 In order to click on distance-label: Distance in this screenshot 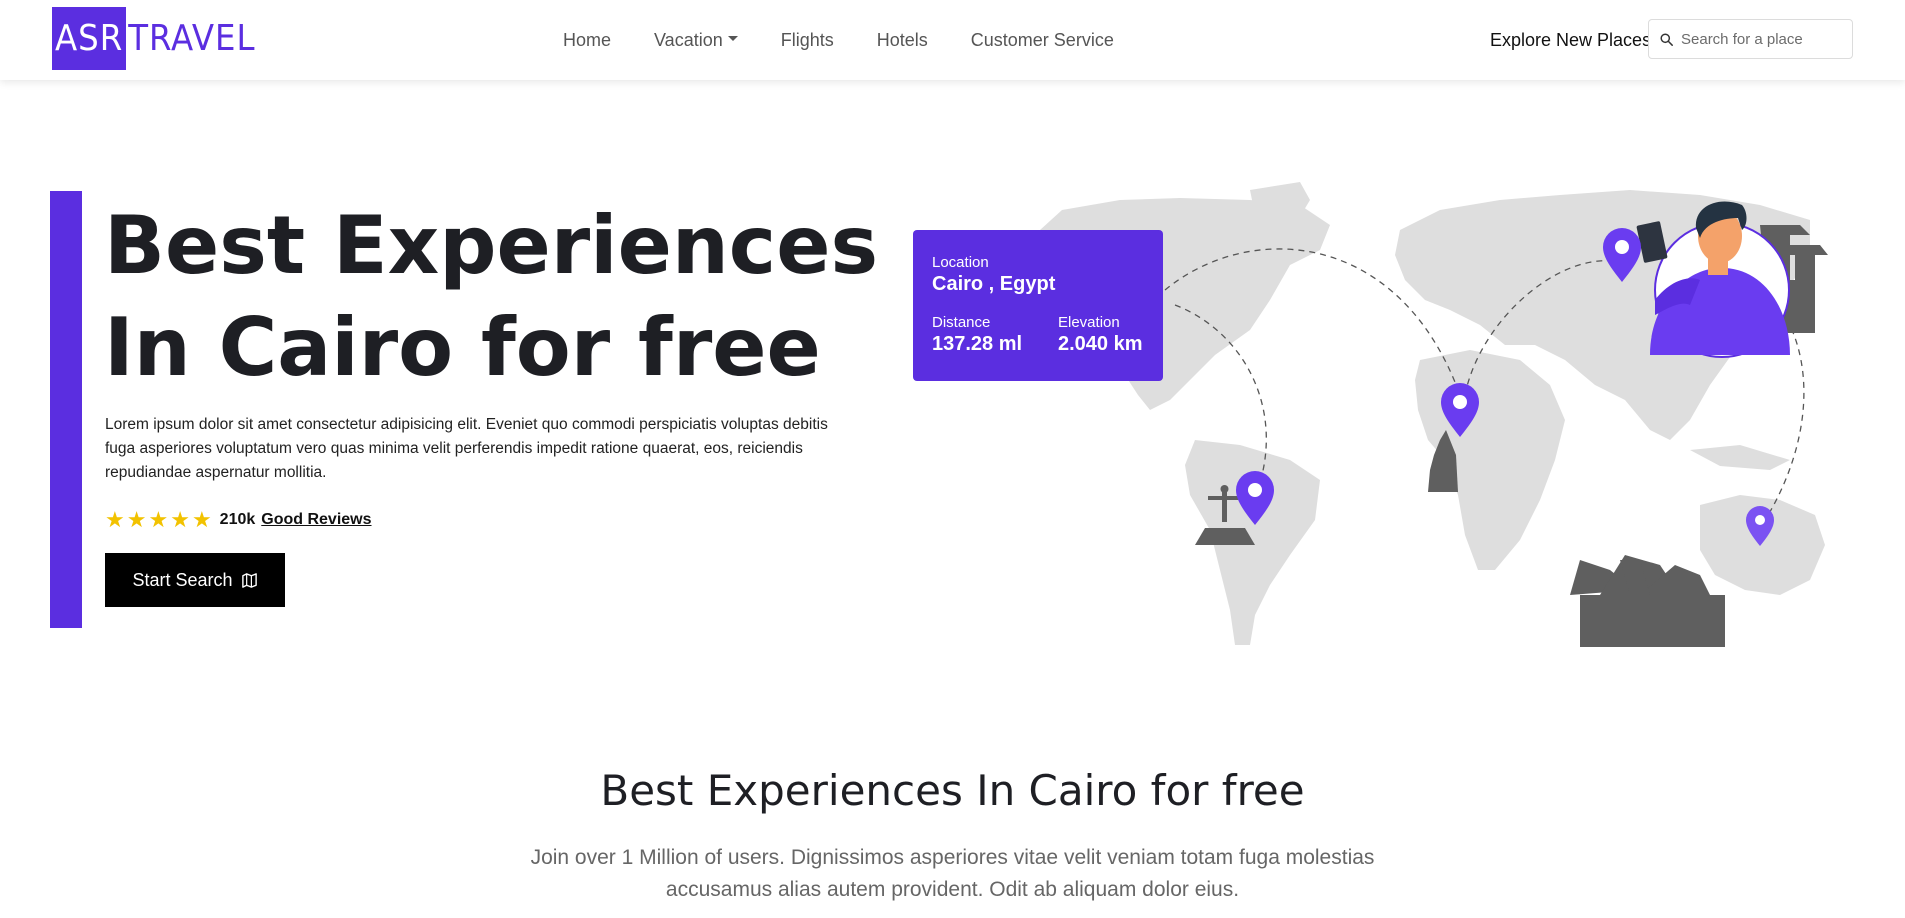, I will do `click(961, 322)`.